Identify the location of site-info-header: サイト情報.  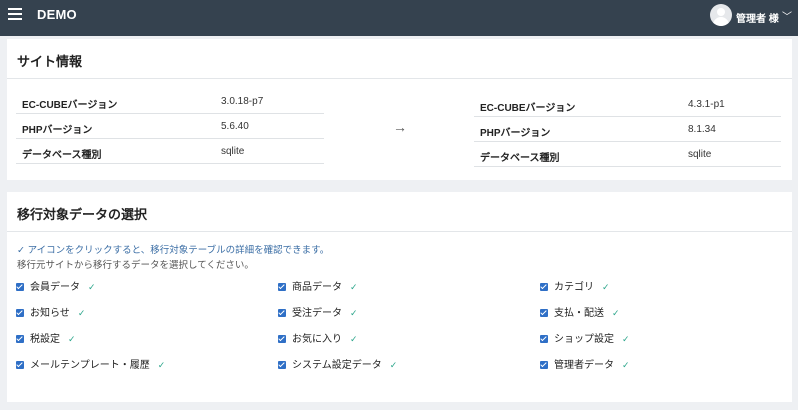
(399, 59).